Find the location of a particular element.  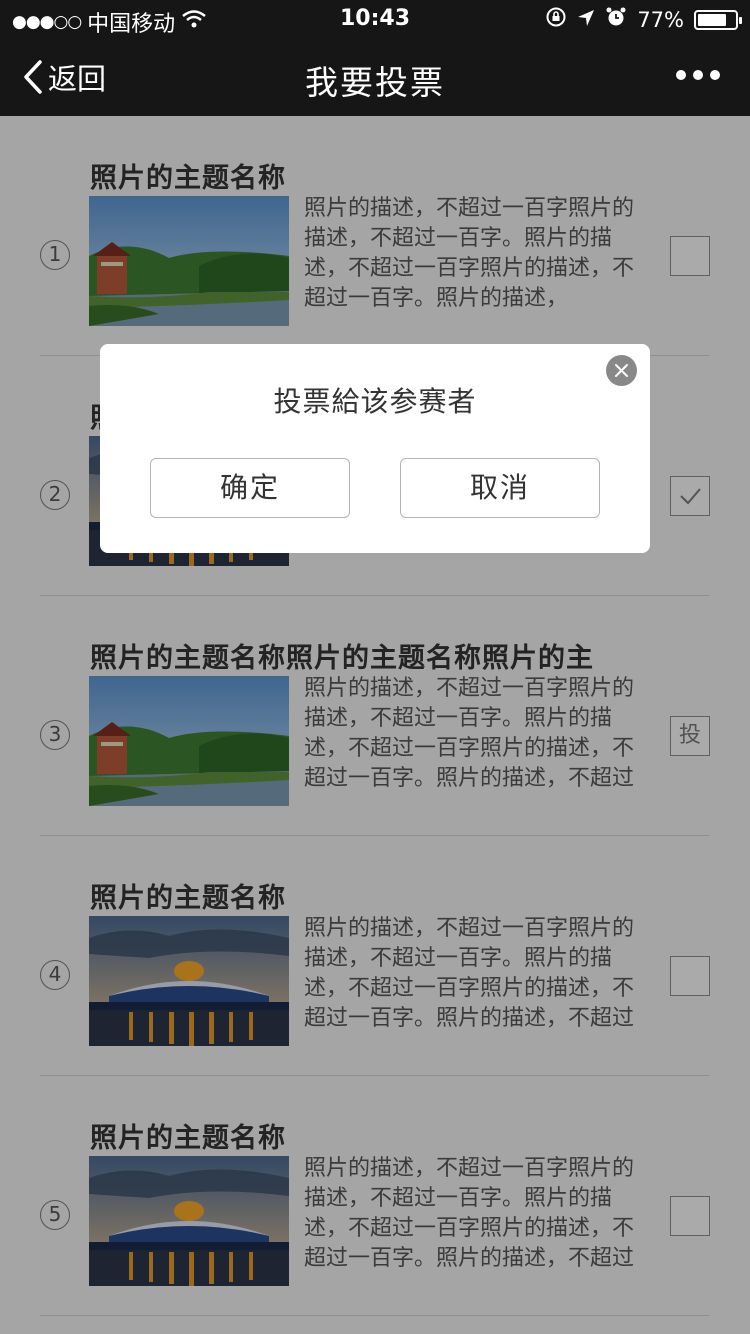

vote-confirm-dialog: 投票給该参赛者 确定 取消 is located at coordinates (375, 448).